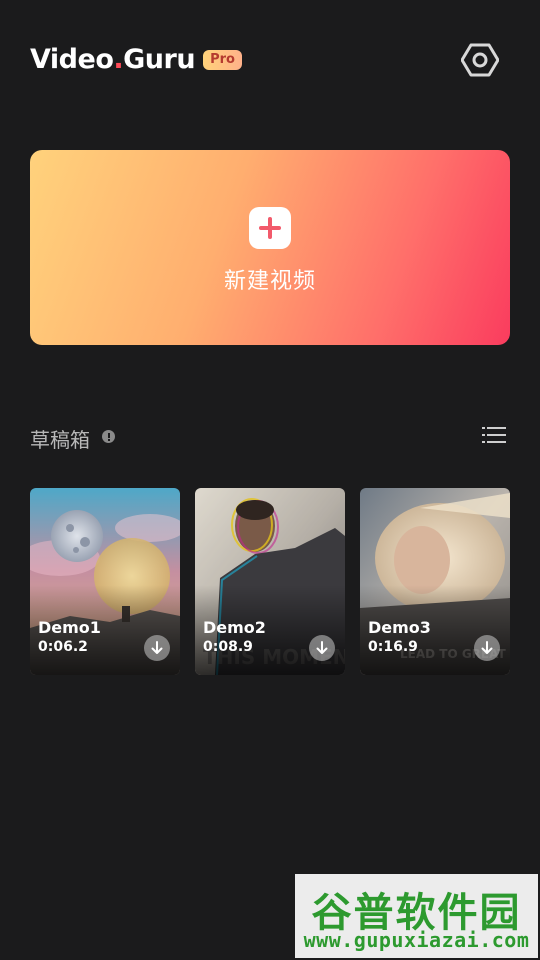  I want to click on plus-icon, so click(270, 228).